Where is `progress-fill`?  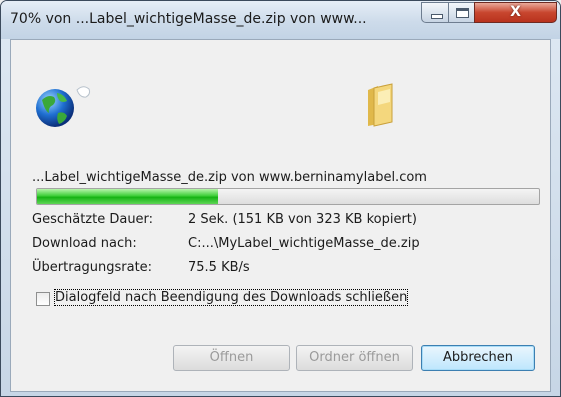 progress-fill is located at coordinates (127, 196).